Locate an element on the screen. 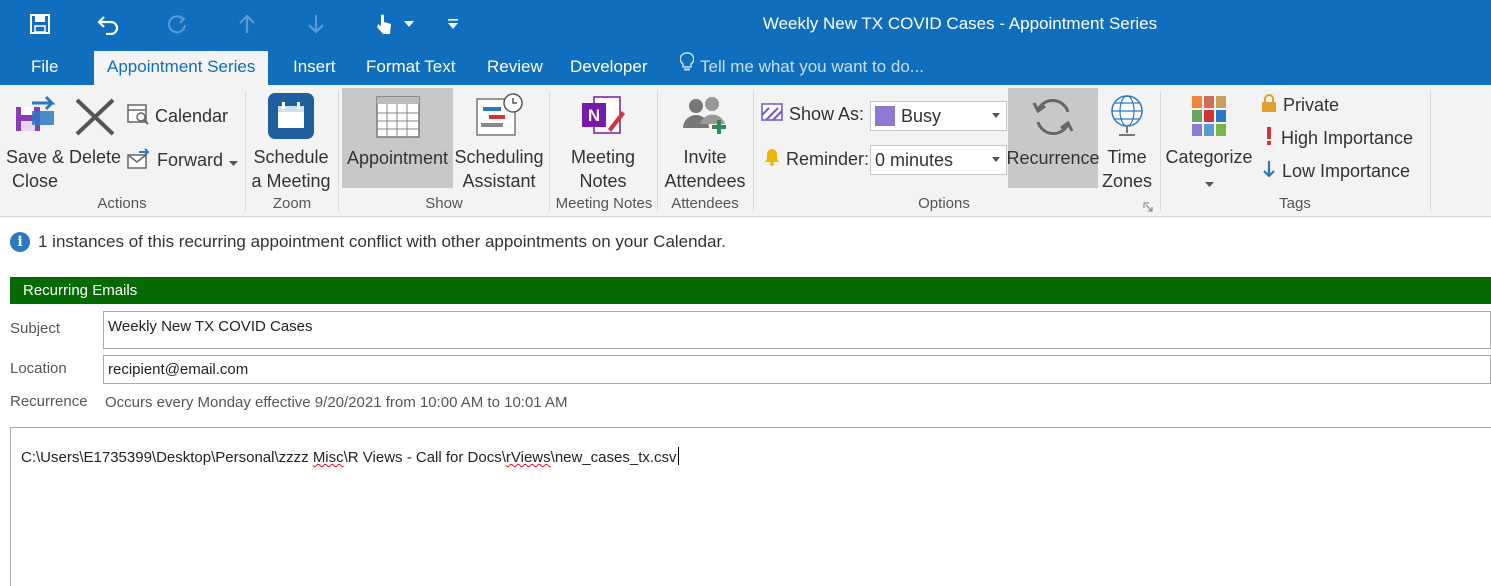 Image resolution: width=1491 pixels, height=586 pixels. recurrence-icon is located at coordinates (1053, 117).